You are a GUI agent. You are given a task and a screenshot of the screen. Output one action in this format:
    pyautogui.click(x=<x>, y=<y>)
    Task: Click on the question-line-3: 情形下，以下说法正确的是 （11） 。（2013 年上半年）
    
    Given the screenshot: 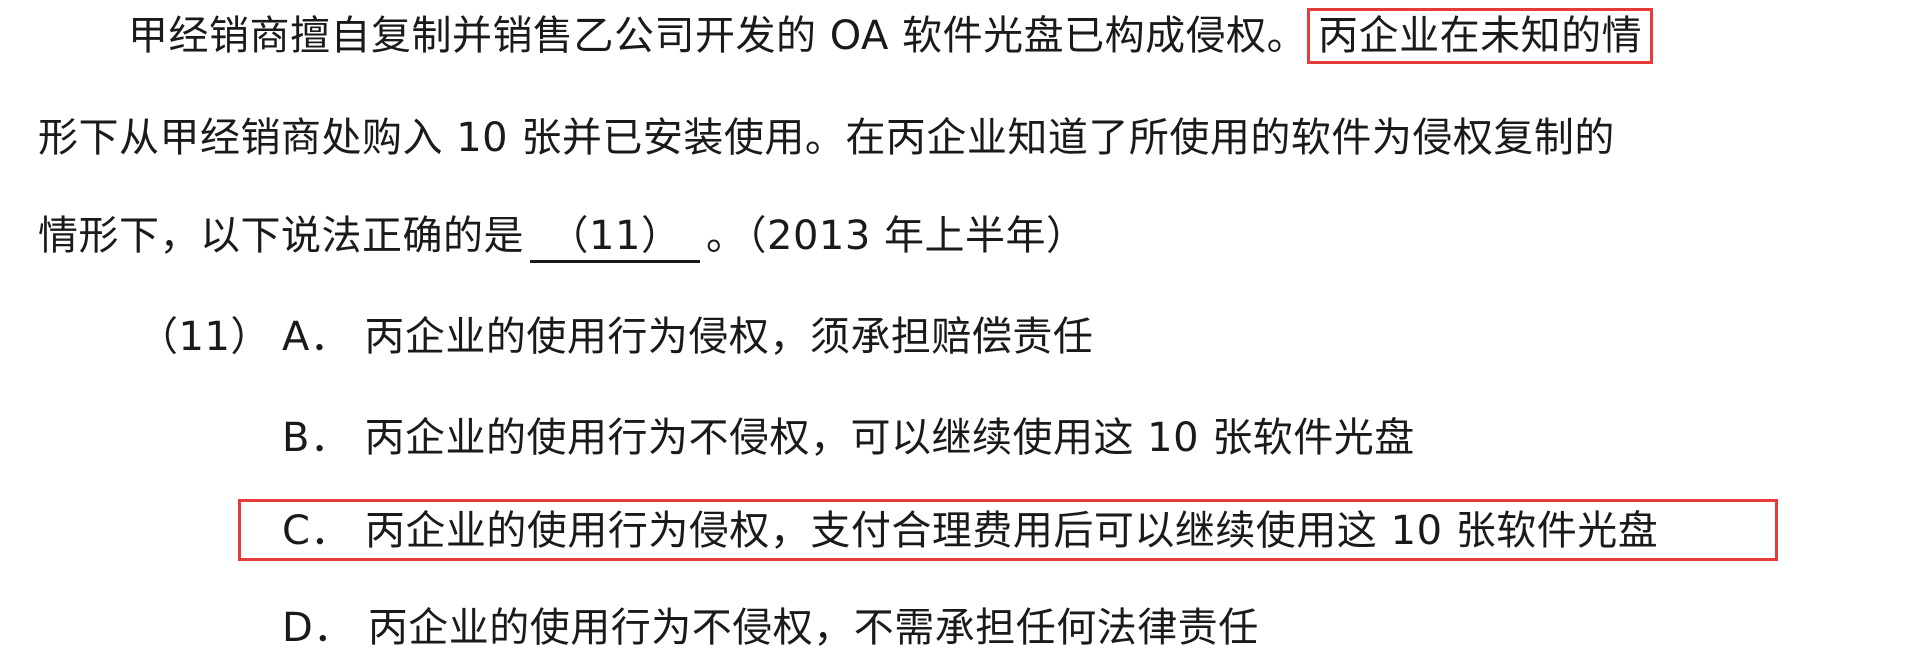 What is the action you would take?
    pyautogui.click(x=562, y=236)
    